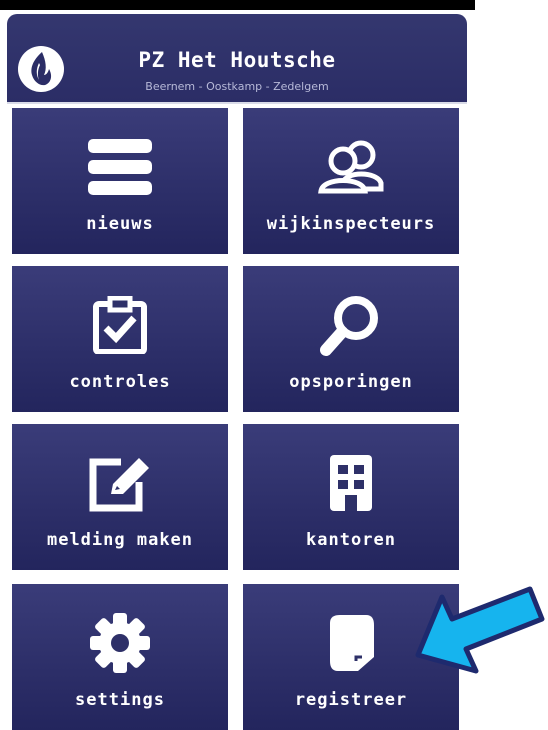 The width and height of the screenshot is (548, 730). What do you see at coordinates (351, 382) in the screenshot?
I see `menu-label: opsporingen` at bounding box center [351, 382].